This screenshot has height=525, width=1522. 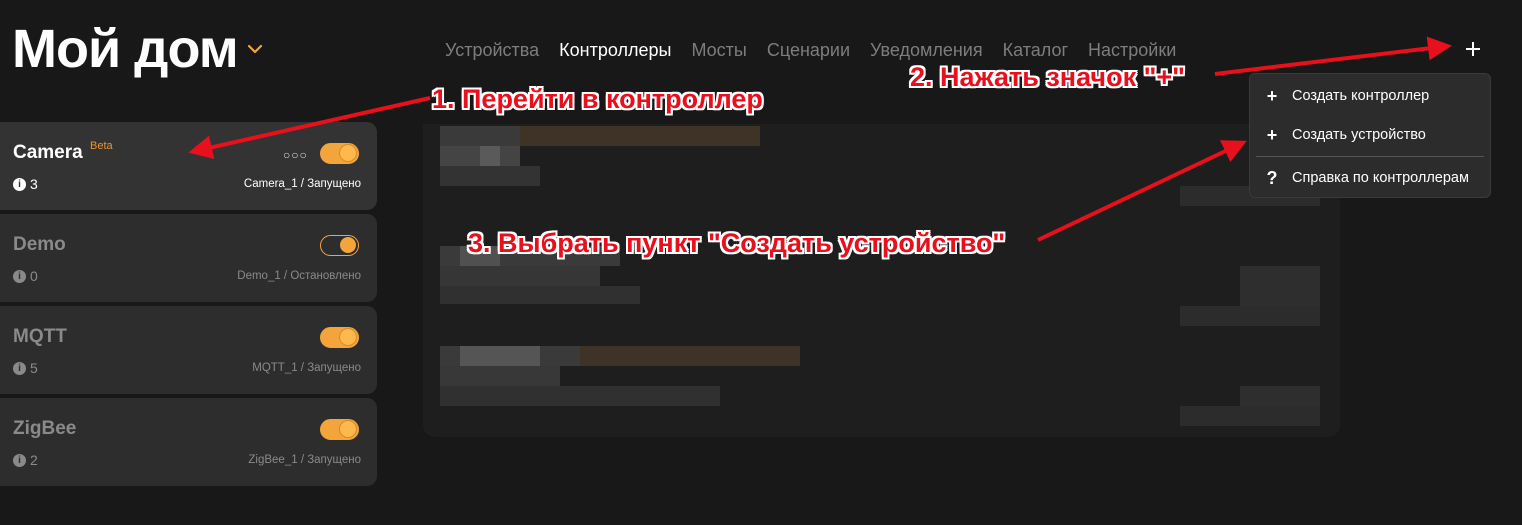 I want to click on chevron-down-icon, so click(x=255, y=49).